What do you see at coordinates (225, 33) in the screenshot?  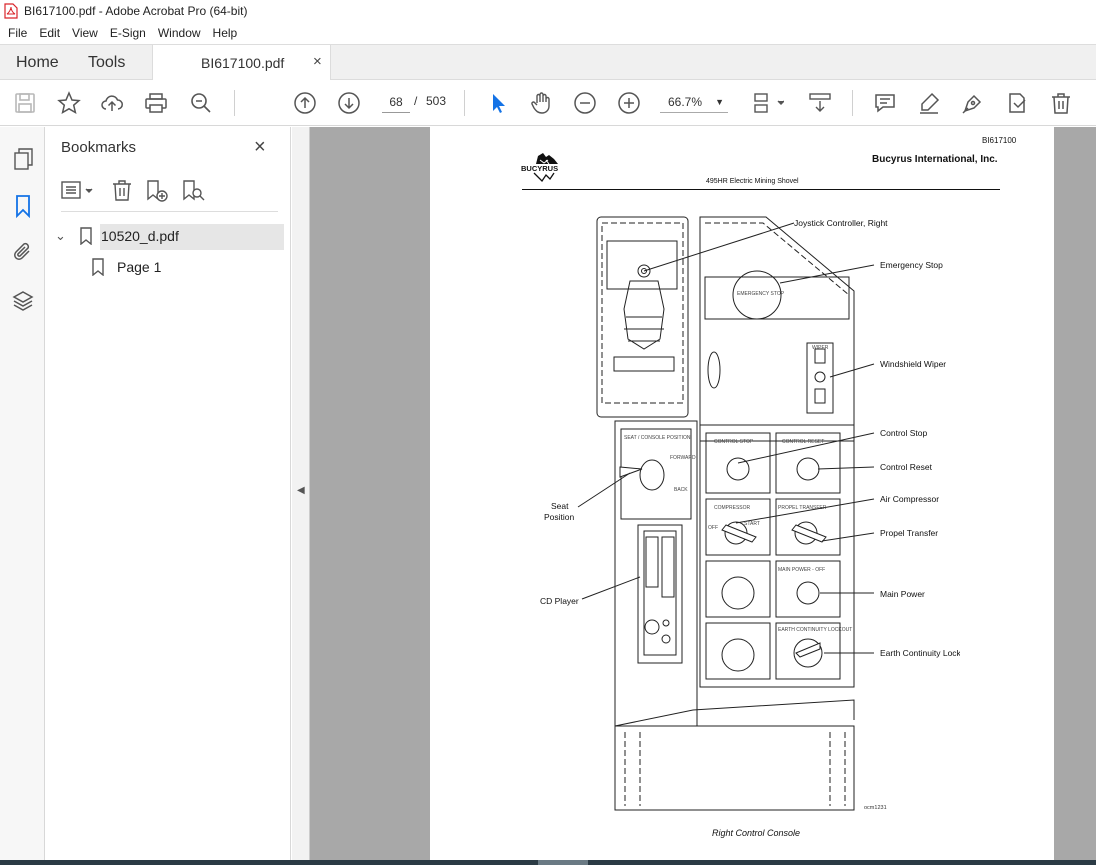 I see `menu-help: Help` at bounding box center [225, 33].